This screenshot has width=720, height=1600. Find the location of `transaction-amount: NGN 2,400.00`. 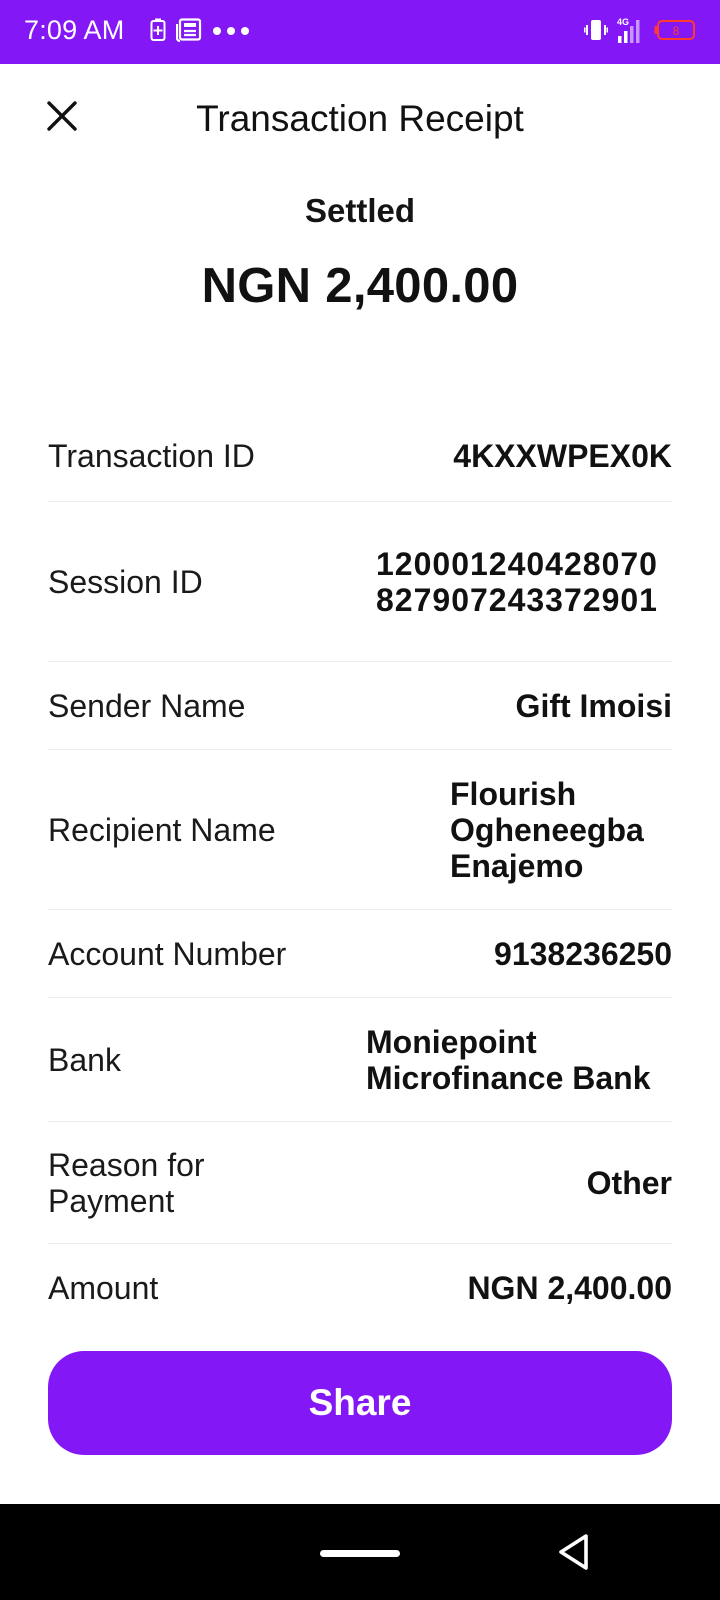

transaction-amount: NGN 2,400.00 is located at coordinates (360, 286).